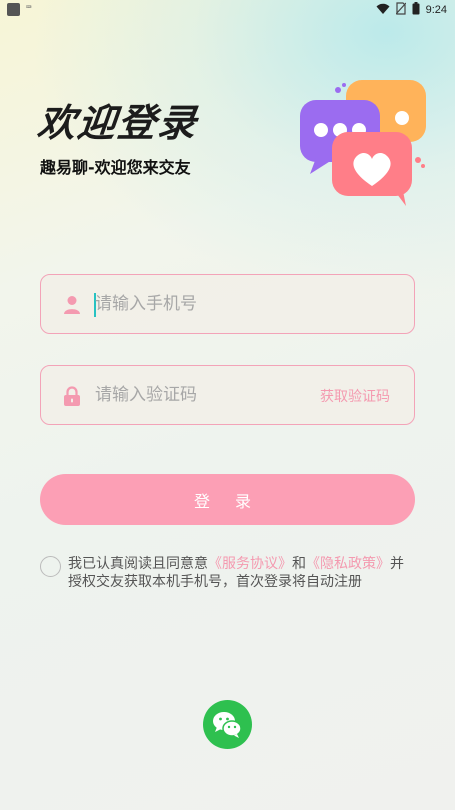 Image resolution: width=455 pixels, height=810 pixels. Describe the element at coordinates (401, 10) in the screenshot. I see `no-sim-icon` at that location.